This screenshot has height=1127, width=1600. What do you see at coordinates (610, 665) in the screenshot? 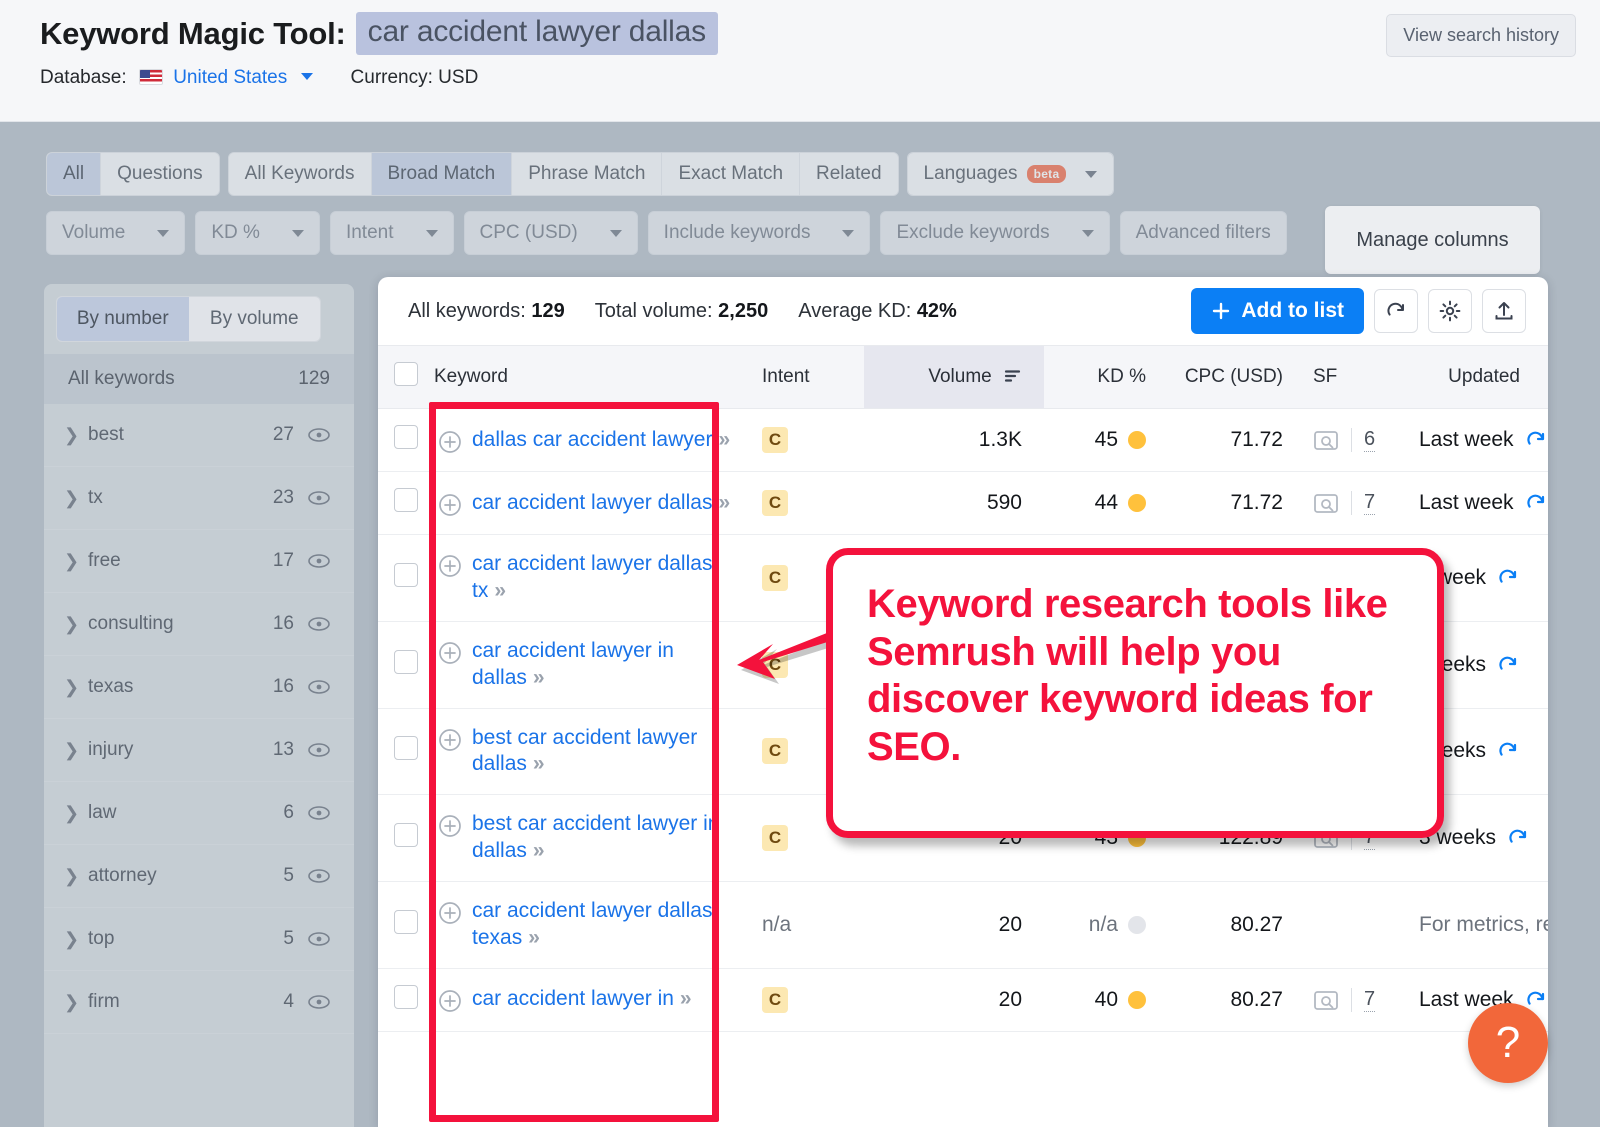
I see `keyword-link: car accident lawyer in dallas»` at bounding box center [610, 665].